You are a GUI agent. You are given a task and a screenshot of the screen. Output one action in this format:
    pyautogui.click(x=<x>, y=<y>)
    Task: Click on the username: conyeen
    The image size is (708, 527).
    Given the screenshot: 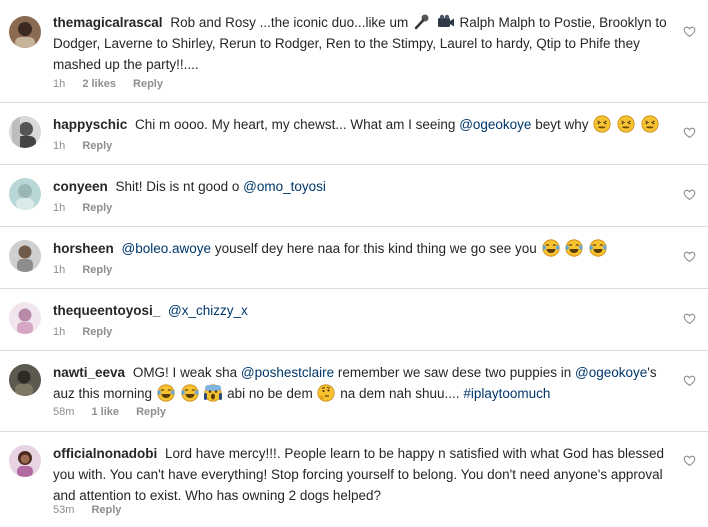 What is the action you would take?
    pyautogui.click(x=80, y=186)
    